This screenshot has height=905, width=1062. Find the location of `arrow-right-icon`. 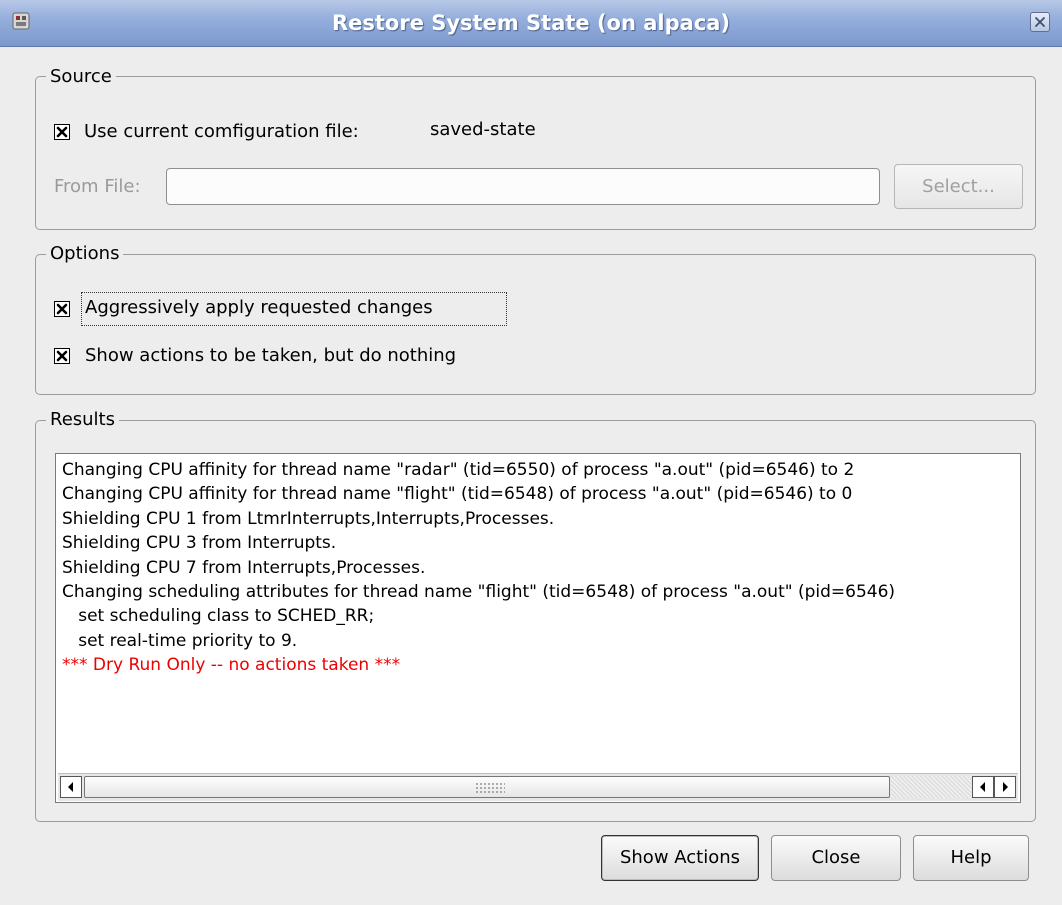

arrow-right-icon is located at coordinates (1005, 787).